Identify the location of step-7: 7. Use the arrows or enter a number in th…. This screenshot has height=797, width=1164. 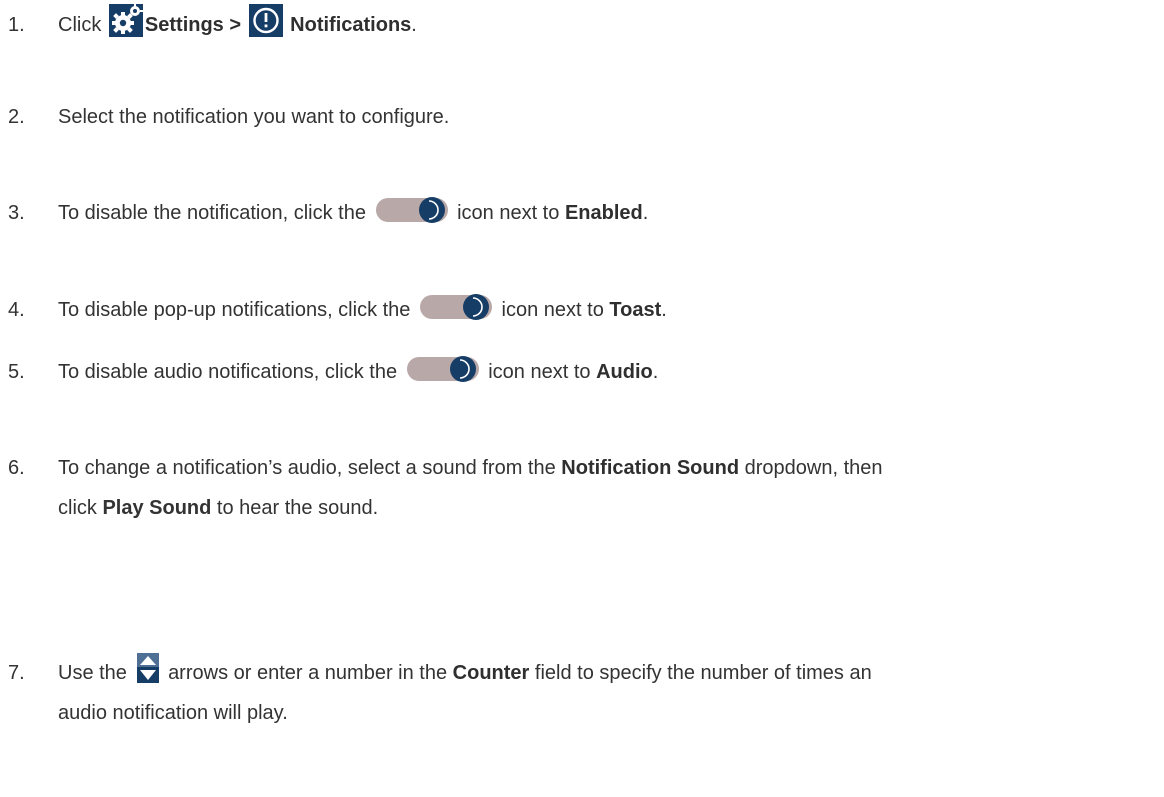
(576, 693).